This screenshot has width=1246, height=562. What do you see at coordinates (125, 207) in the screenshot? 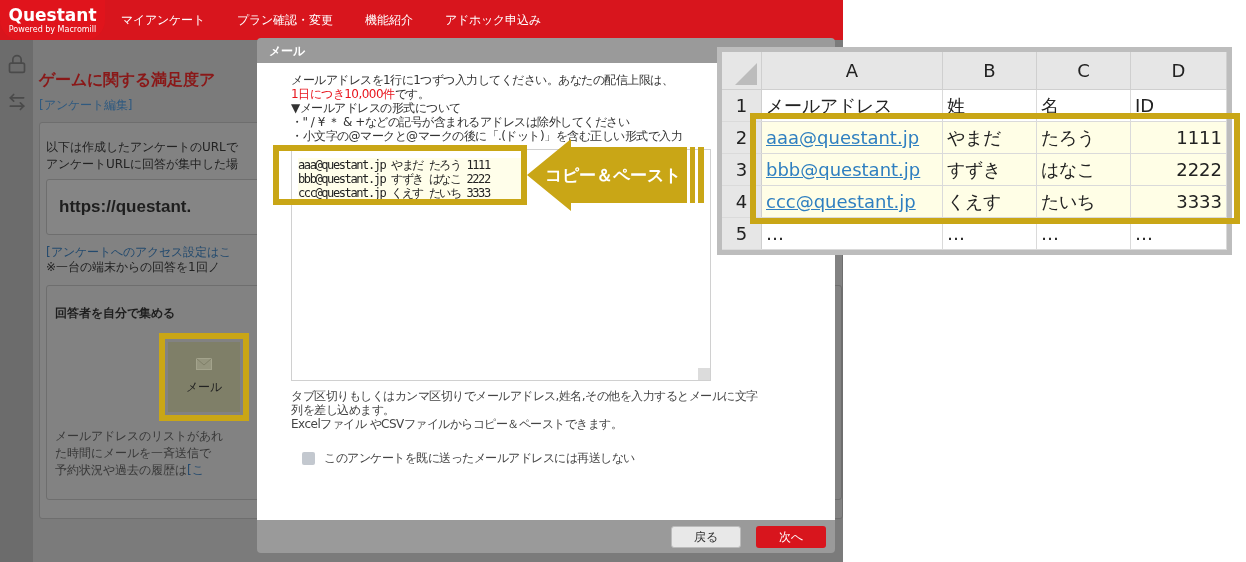
I see `survey-url: https://questant.` at bounding box center [125, 207].